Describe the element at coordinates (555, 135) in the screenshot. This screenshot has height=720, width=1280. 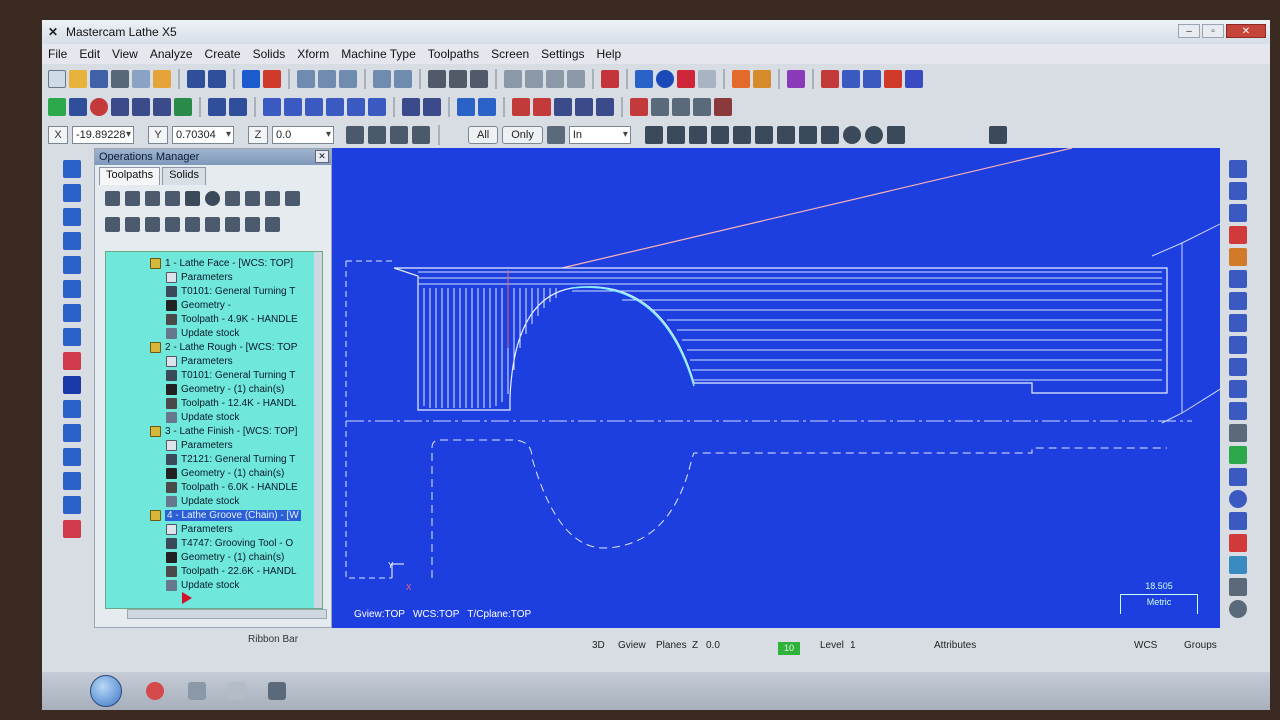
I see `selection-mask-icon` at that location.